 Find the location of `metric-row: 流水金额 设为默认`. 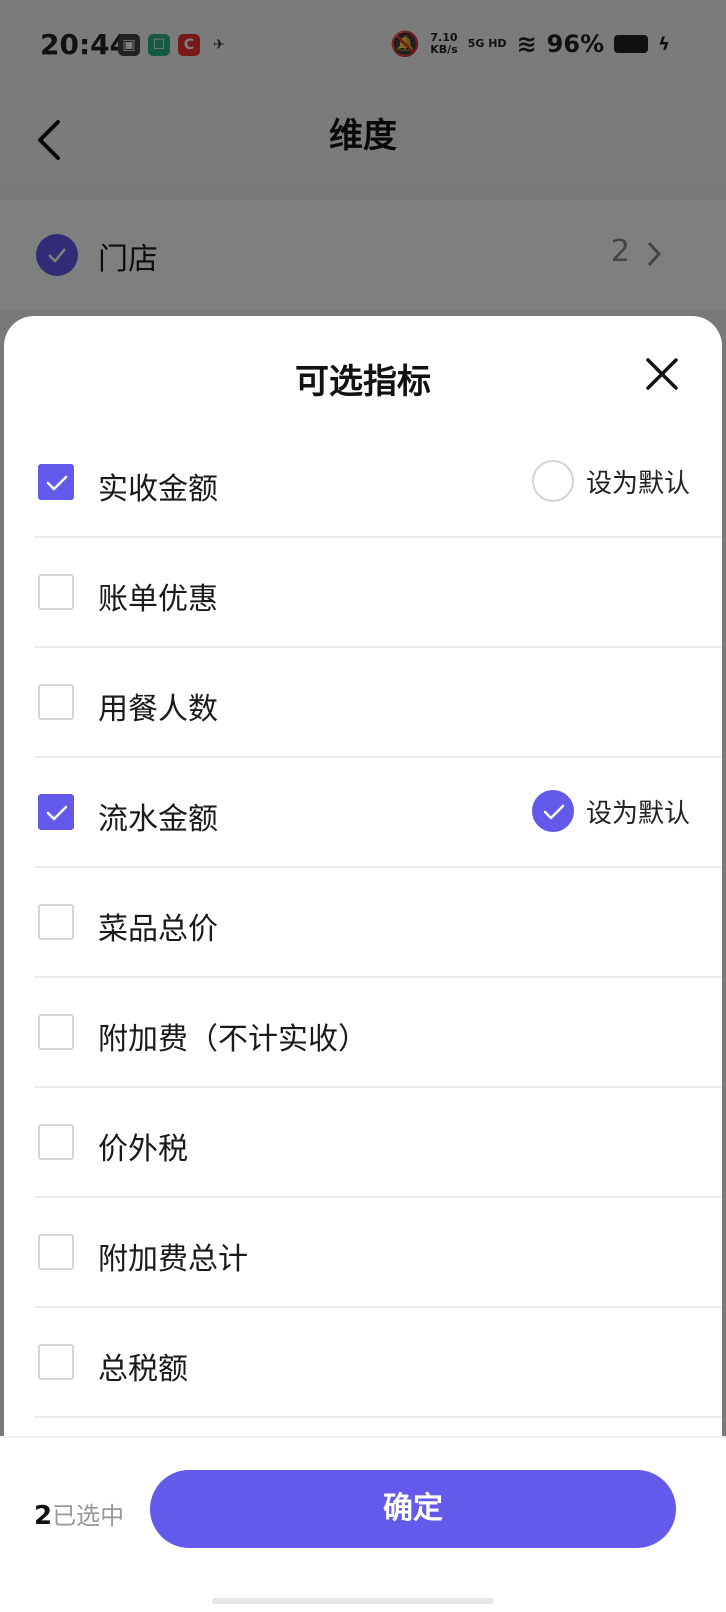

metric-row: 流水金额 设为默认 is located at coordinates (378, 813).